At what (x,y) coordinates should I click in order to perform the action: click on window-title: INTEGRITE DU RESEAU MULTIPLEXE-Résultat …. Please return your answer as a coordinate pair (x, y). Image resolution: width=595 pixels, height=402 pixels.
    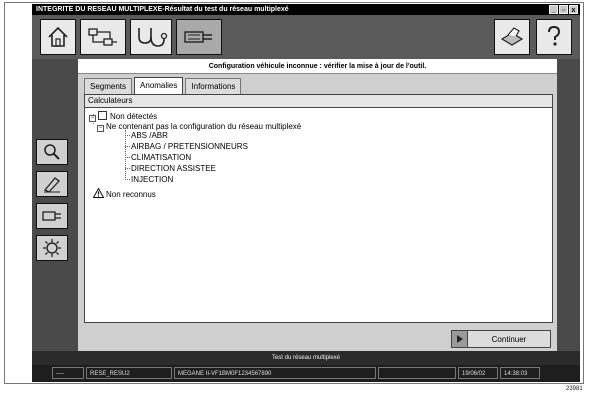
    Looking at the image, I should click on (162, 9).